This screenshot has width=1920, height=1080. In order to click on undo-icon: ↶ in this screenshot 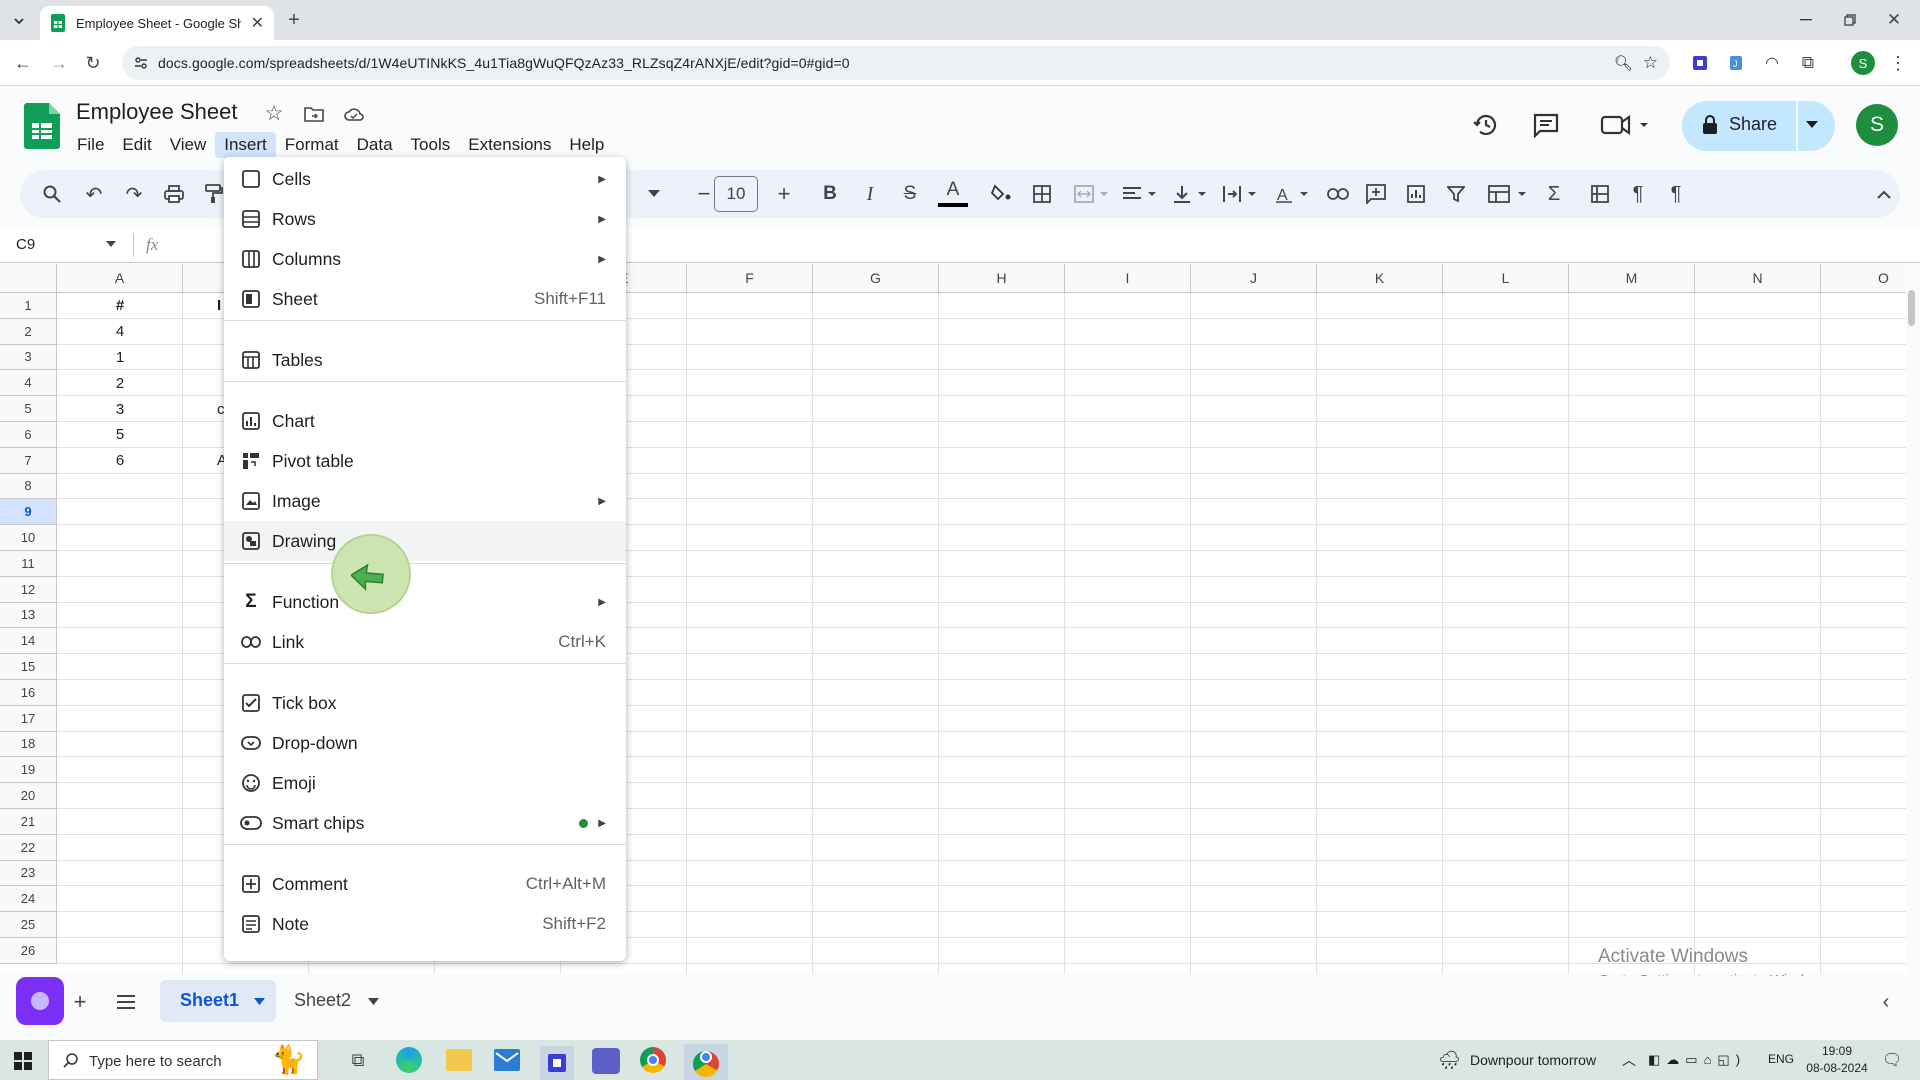, I will do `click(94, 194)`.